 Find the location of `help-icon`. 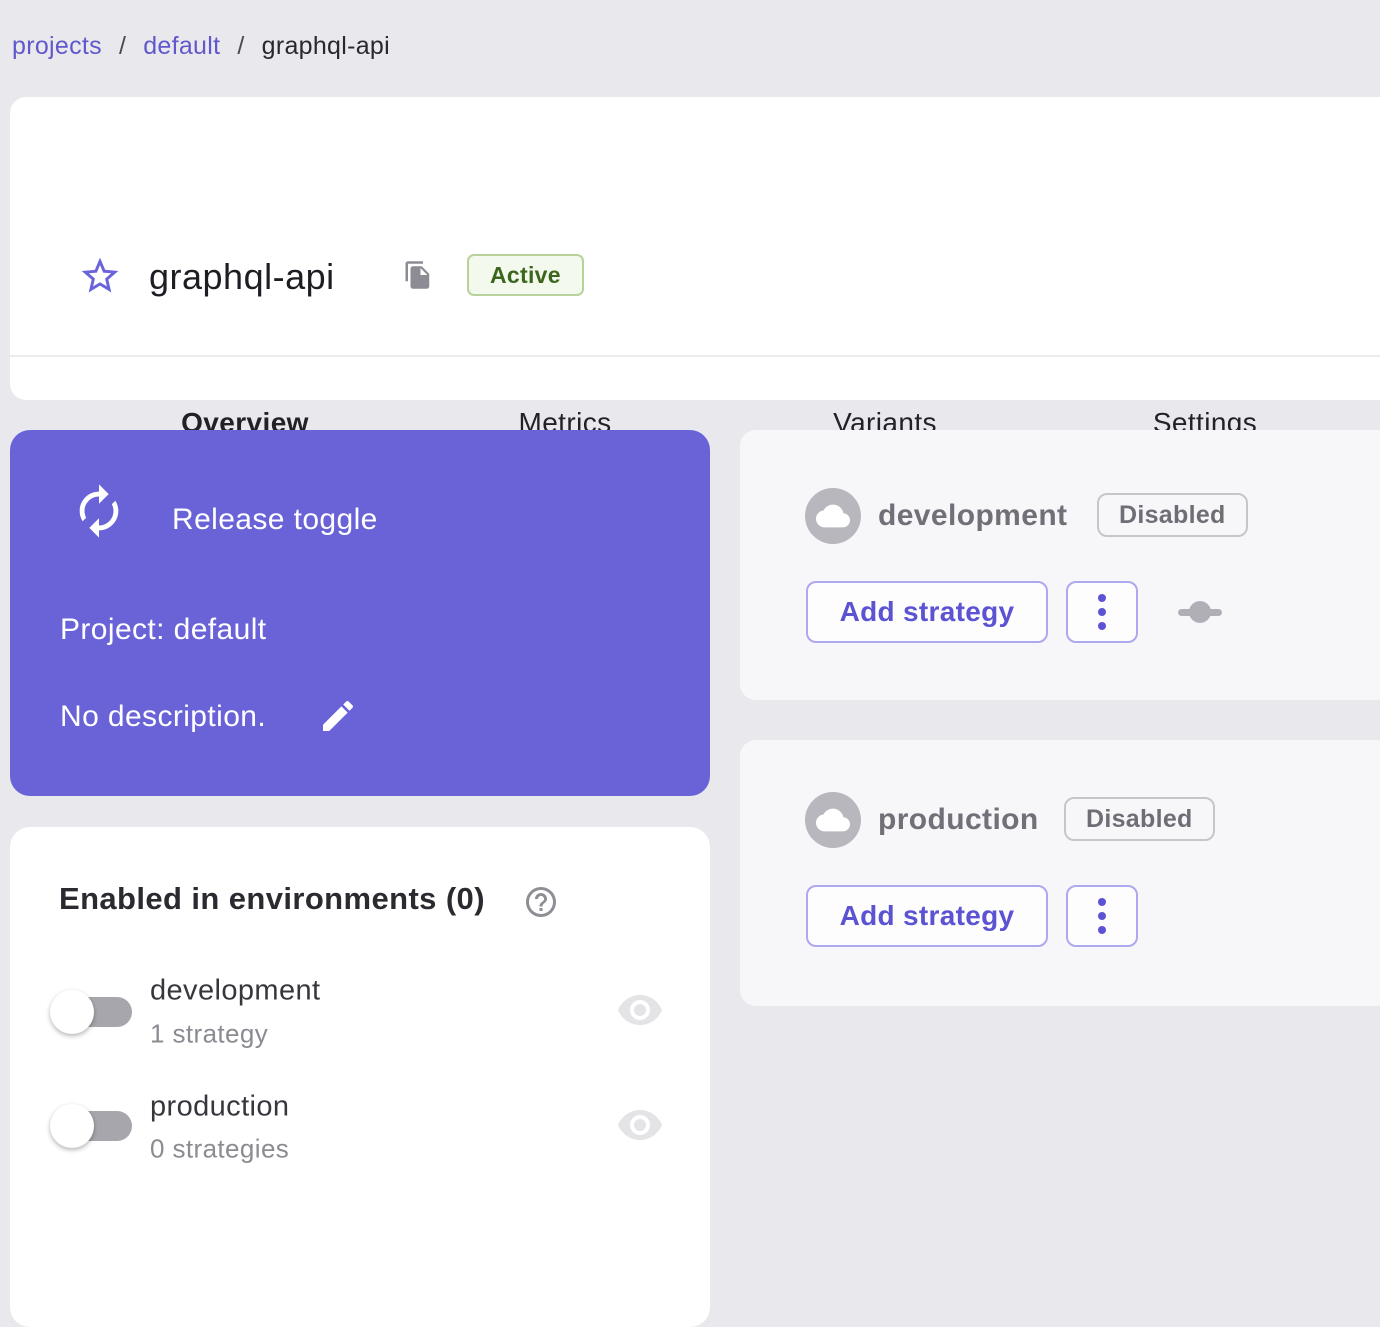

help-icon is located at coordinates (541, 902).